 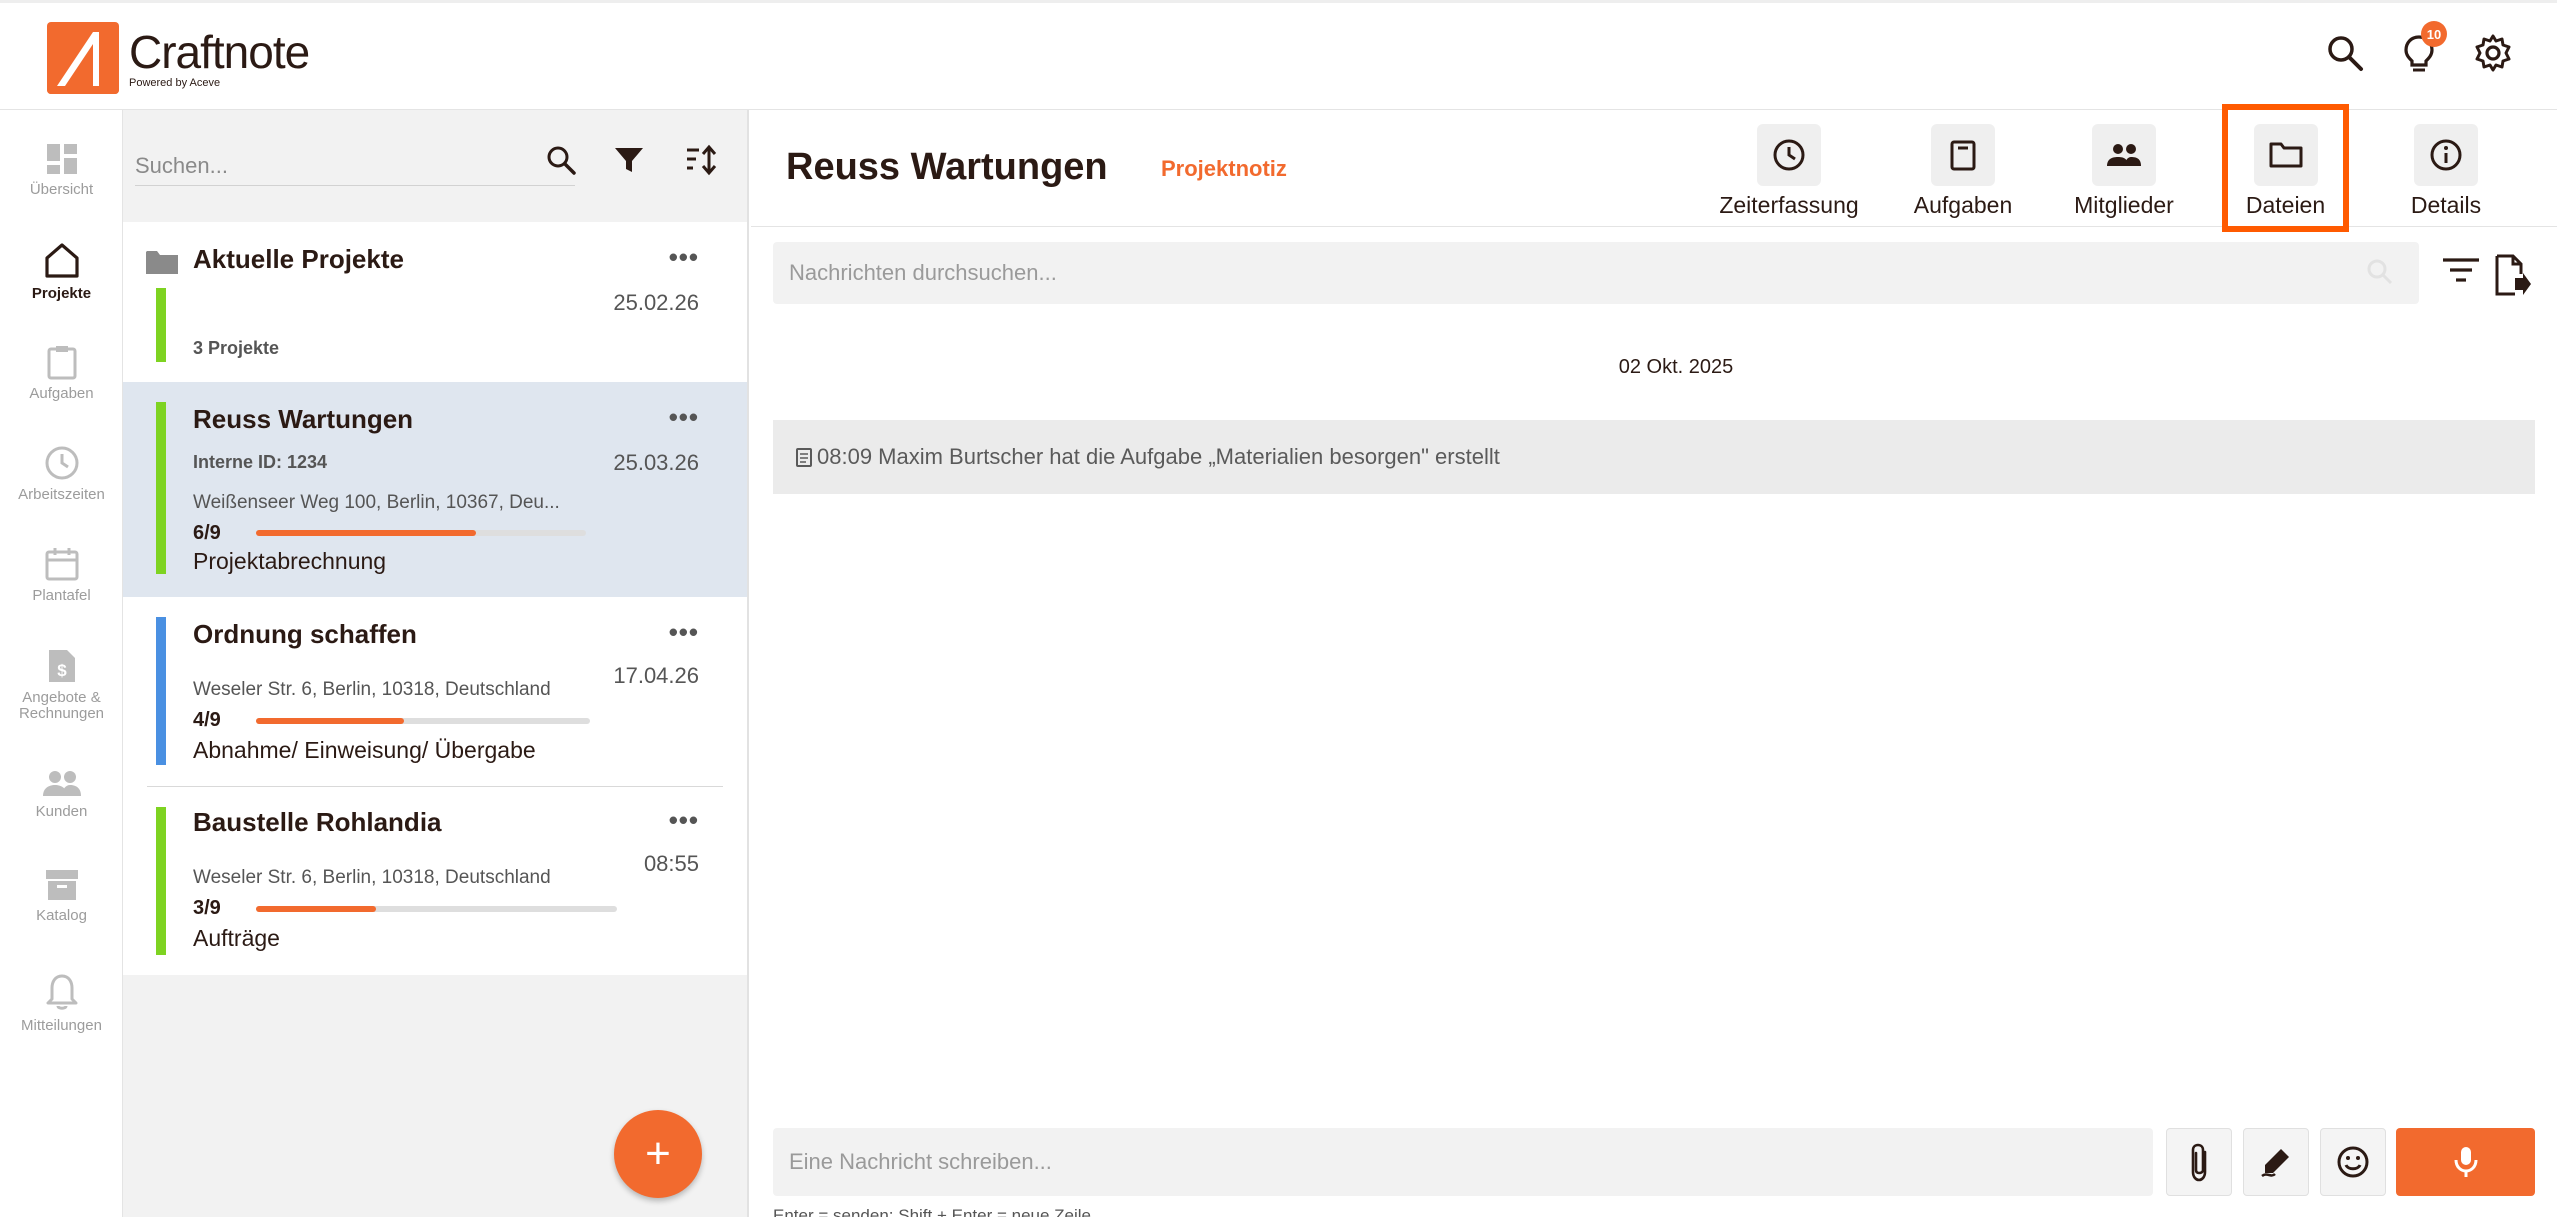 I want to click on smiley-icon, so click(x=2353, y=1162).